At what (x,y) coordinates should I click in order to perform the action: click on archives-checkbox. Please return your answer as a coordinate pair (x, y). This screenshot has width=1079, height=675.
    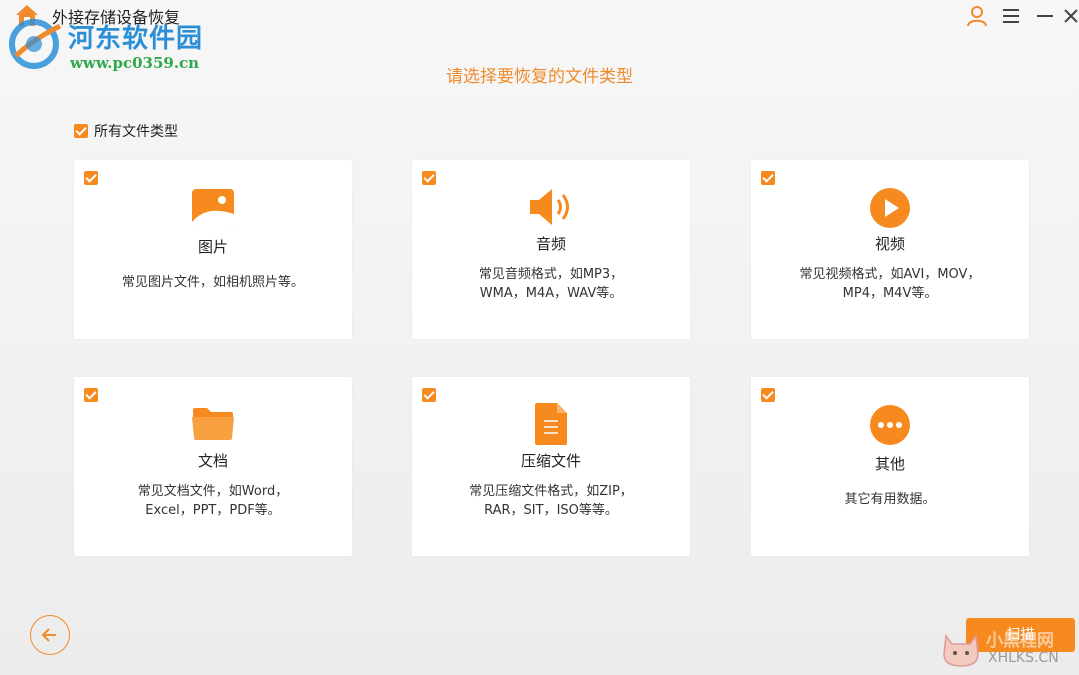
    Looking at the image, I should click on (429, 395).